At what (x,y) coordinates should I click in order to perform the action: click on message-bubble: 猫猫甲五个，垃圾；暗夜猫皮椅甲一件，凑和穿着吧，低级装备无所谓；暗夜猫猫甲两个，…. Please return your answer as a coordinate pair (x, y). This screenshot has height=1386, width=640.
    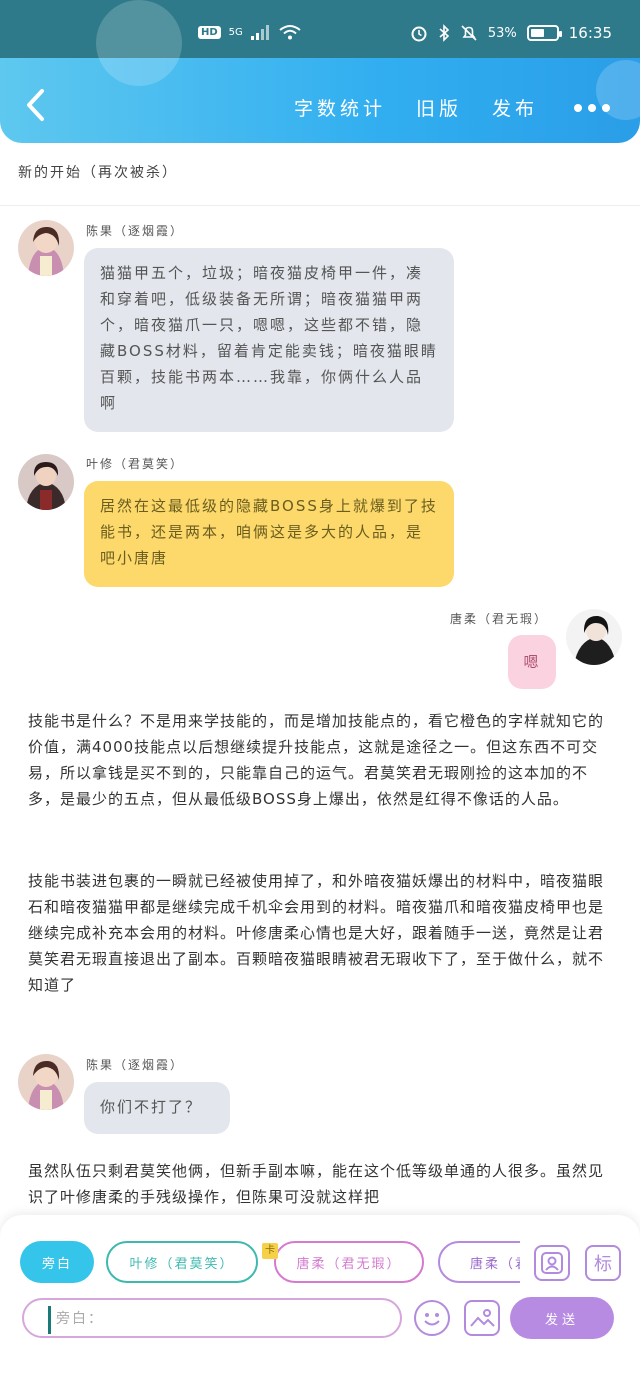
    Looking at the image, I should click on (269, 340).